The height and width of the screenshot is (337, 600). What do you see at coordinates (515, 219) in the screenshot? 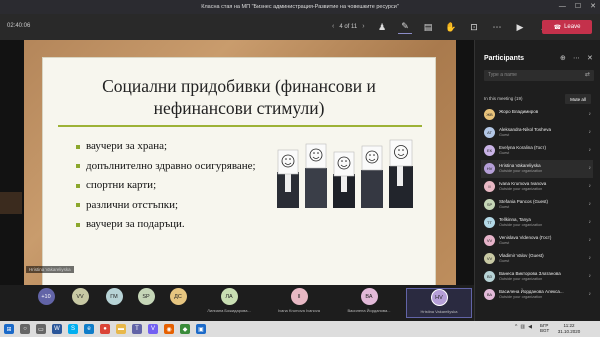
I see `participant-name: Tellkinna, Tanya` at bounding box center [515, 219].